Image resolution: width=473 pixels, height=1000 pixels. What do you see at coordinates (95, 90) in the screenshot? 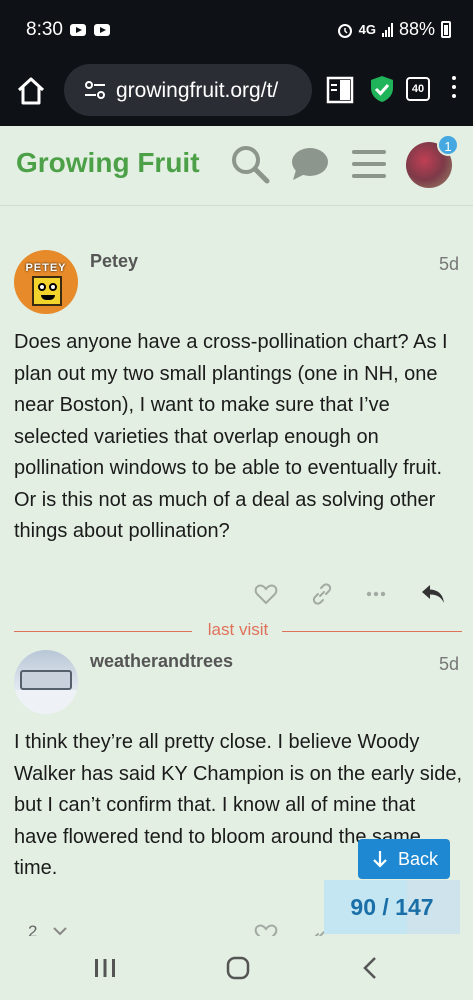
I see `site-settings-icon` at bounding box center [95, 90].